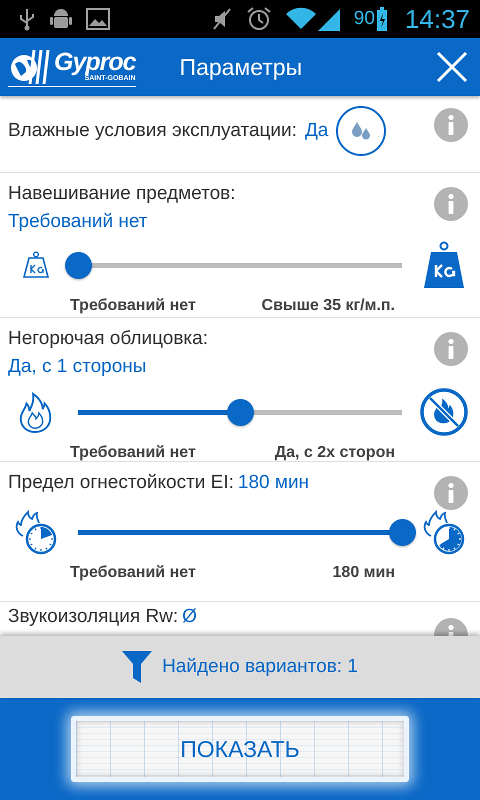 This screenshot has height=800, width=480. I want to click on mute-icon, so click(222, 19).